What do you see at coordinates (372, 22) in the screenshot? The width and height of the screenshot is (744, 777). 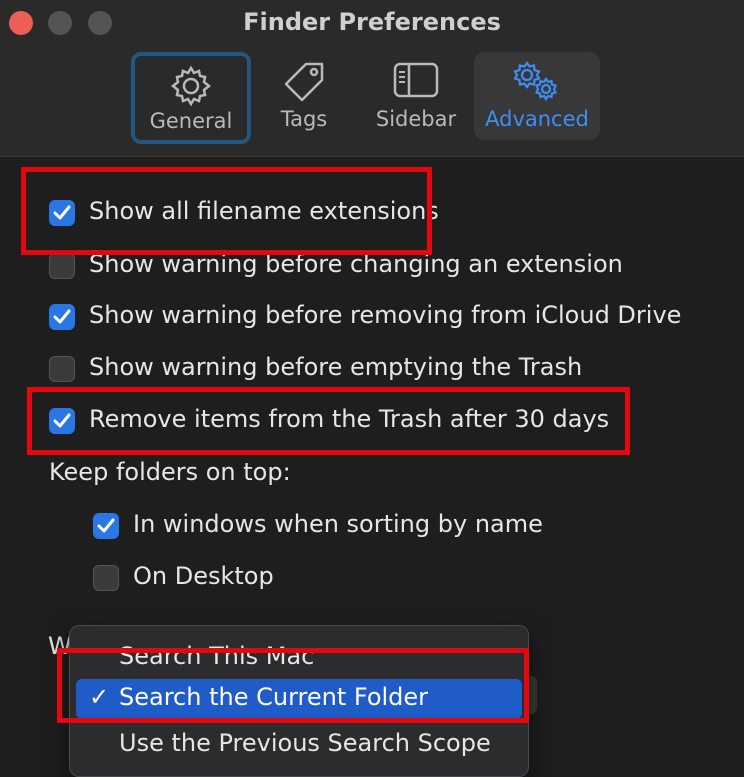 I see `window-title: Finder Preferences` at bounding box center [372, 22].